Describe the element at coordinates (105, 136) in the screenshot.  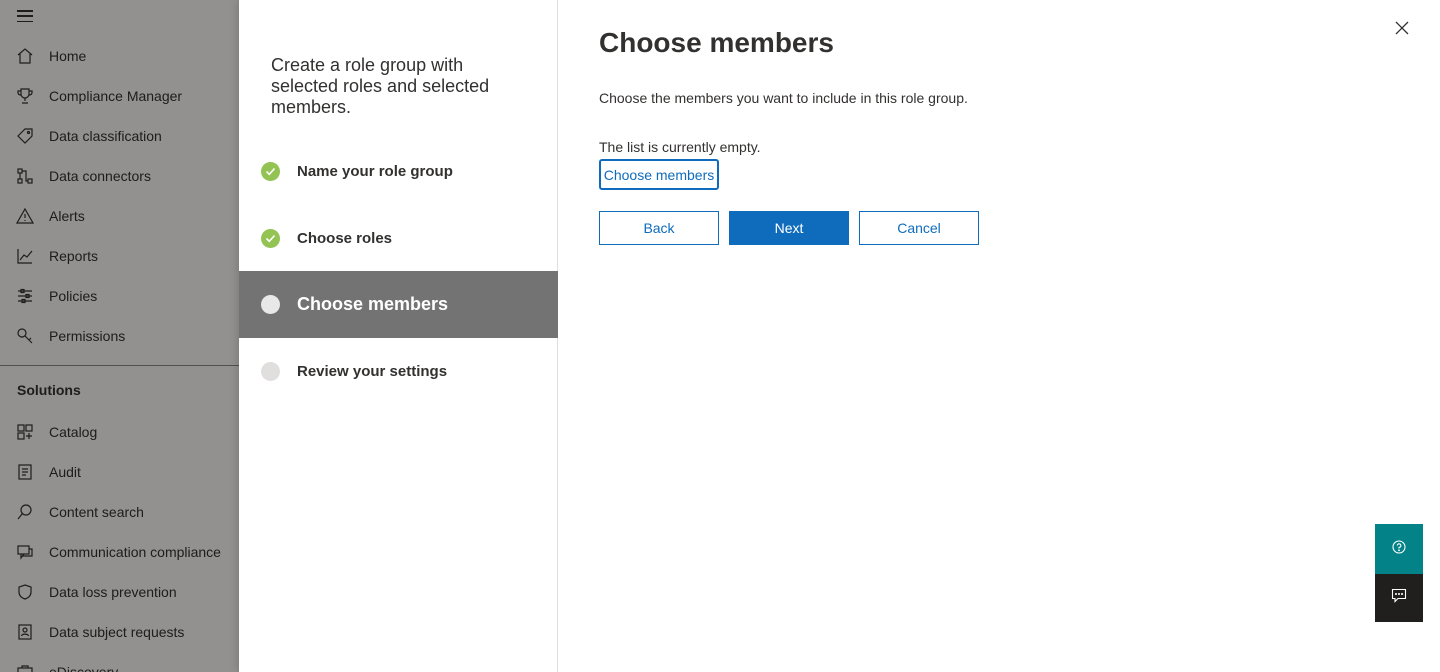
I see `nav-item-label: Data classification` at that location.